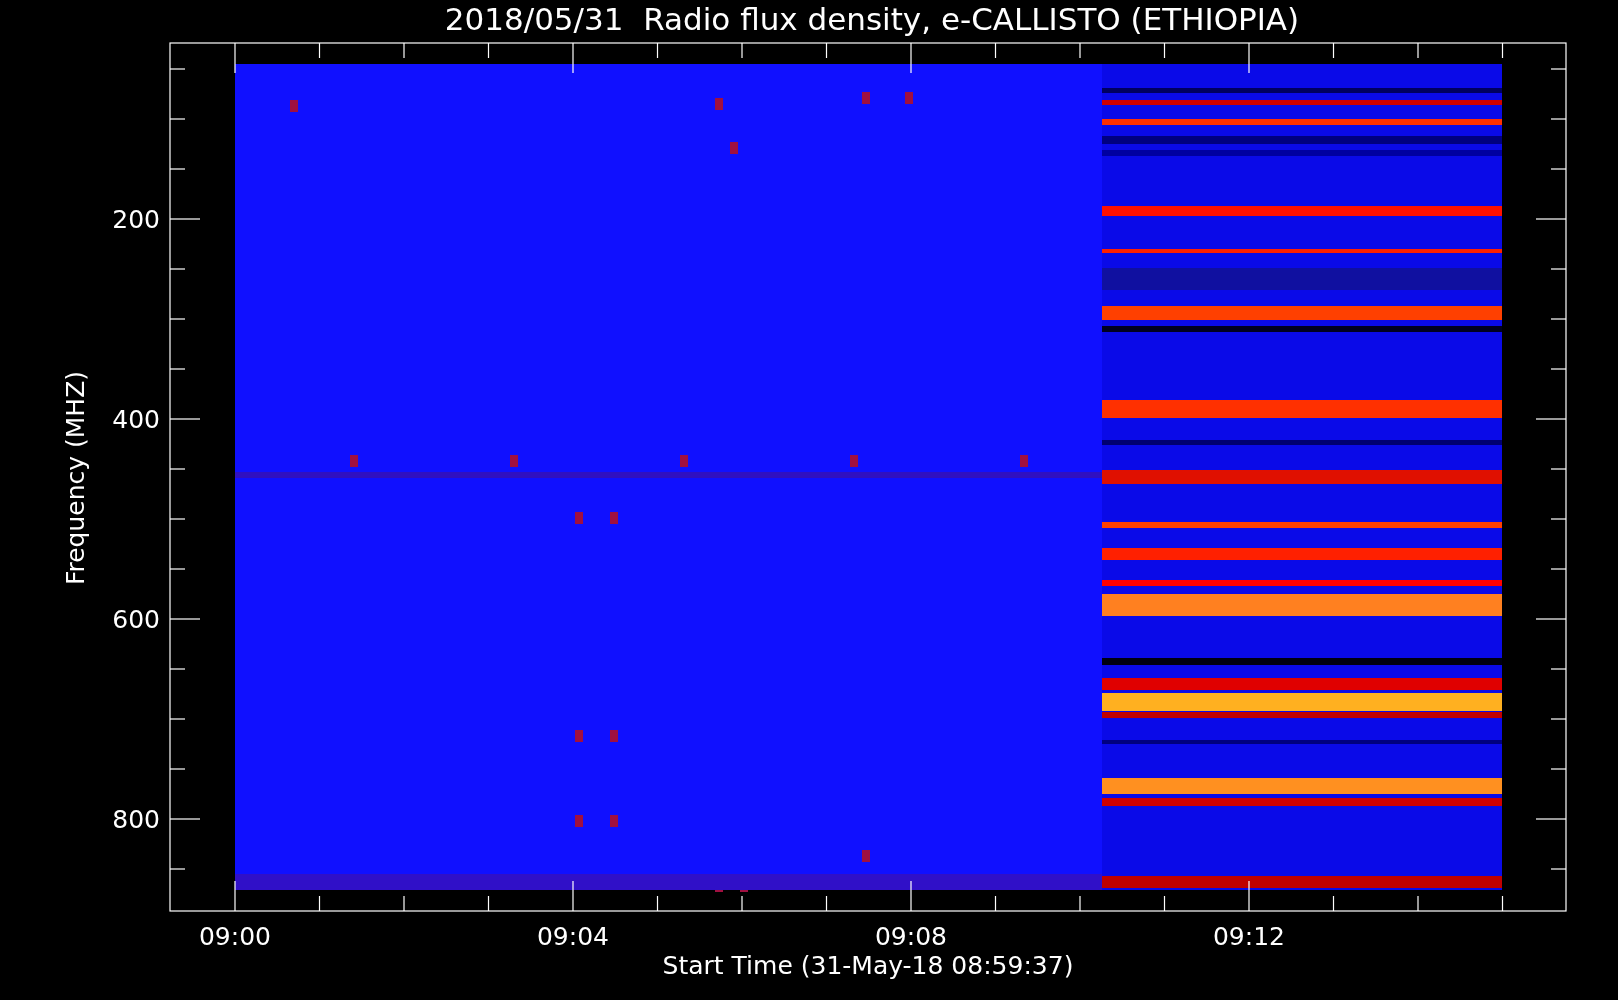  What do you see at coordinates (573, 936) in the screenshot?
I see `x-tick-label: 09:04` at bounding box center [573, 936].